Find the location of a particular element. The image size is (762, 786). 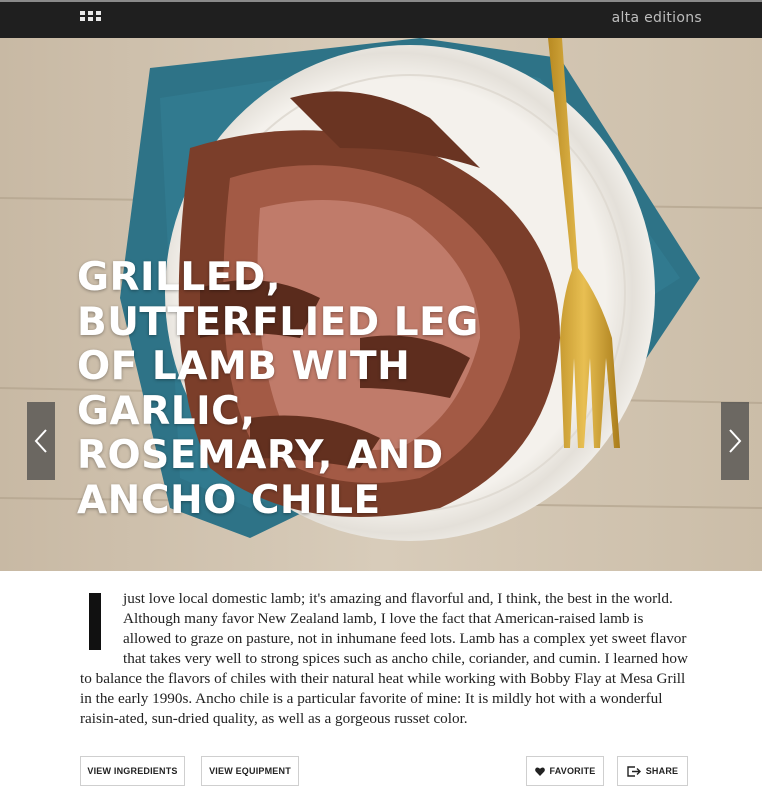

brand-logo: alta editions is located at coordinates (656, 18).